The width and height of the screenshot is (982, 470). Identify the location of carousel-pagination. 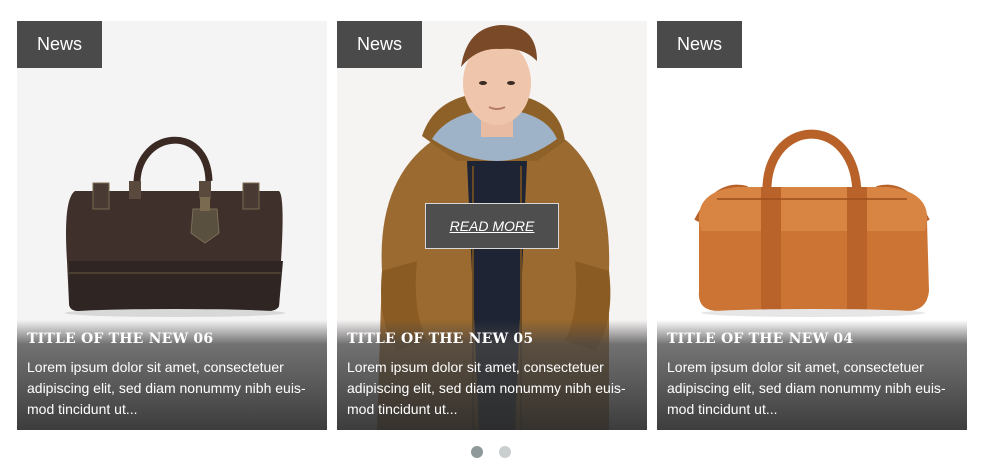
(491, 451).